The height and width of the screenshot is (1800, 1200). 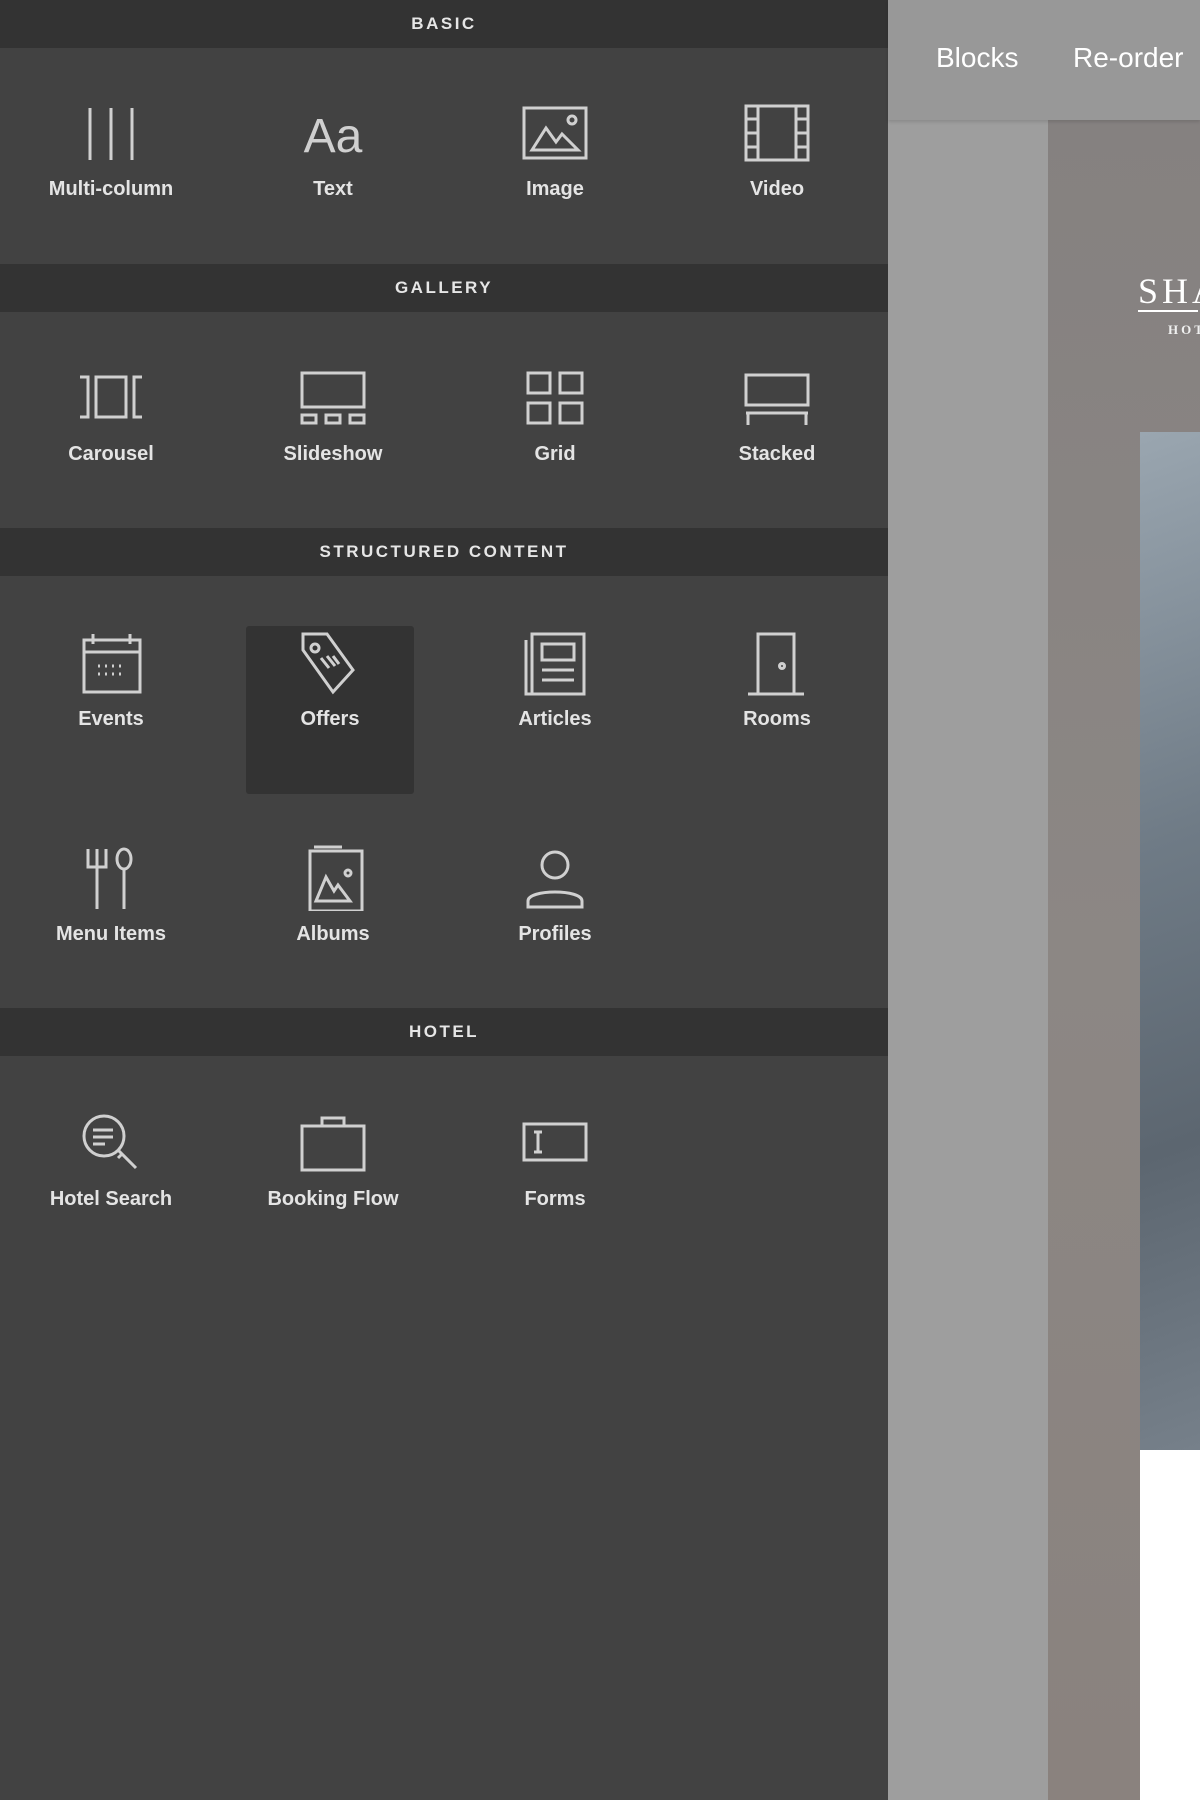 I want to click on block-label: Multi-column, so click(x=111, y=189).